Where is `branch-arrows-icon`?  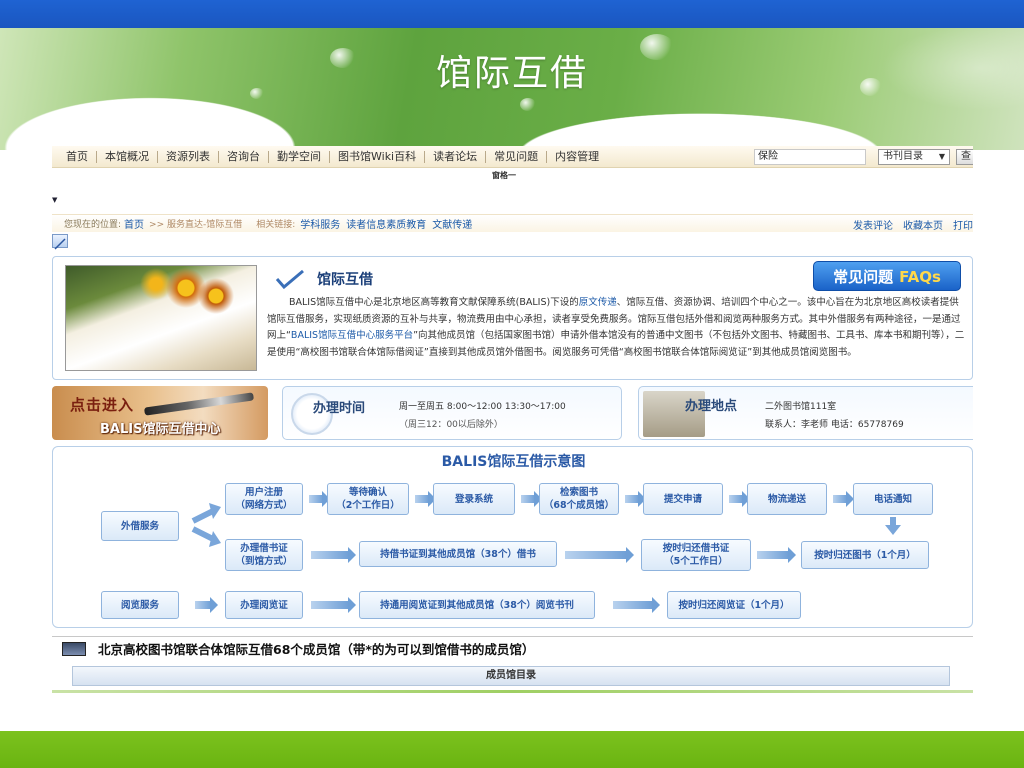
branch-arrows-icon is located at coordinates (206, 525).